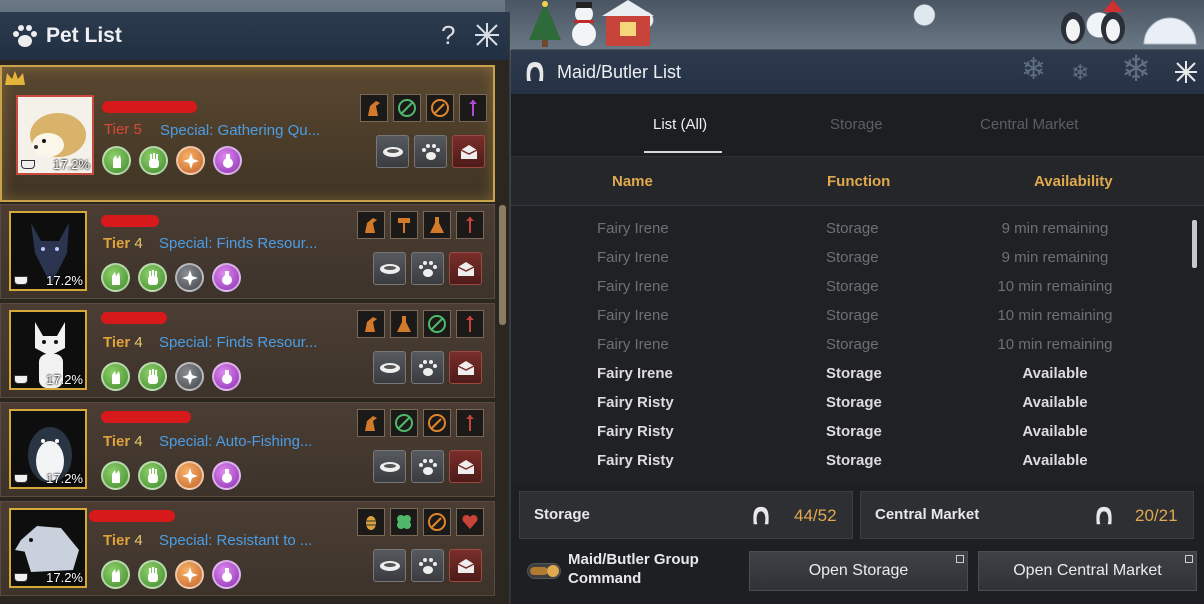 The image size is (1204, 604). What do you see at coordinates (858, 181) in the screenshot?
I see `column-function: Function` at bounding box center [858, 181].